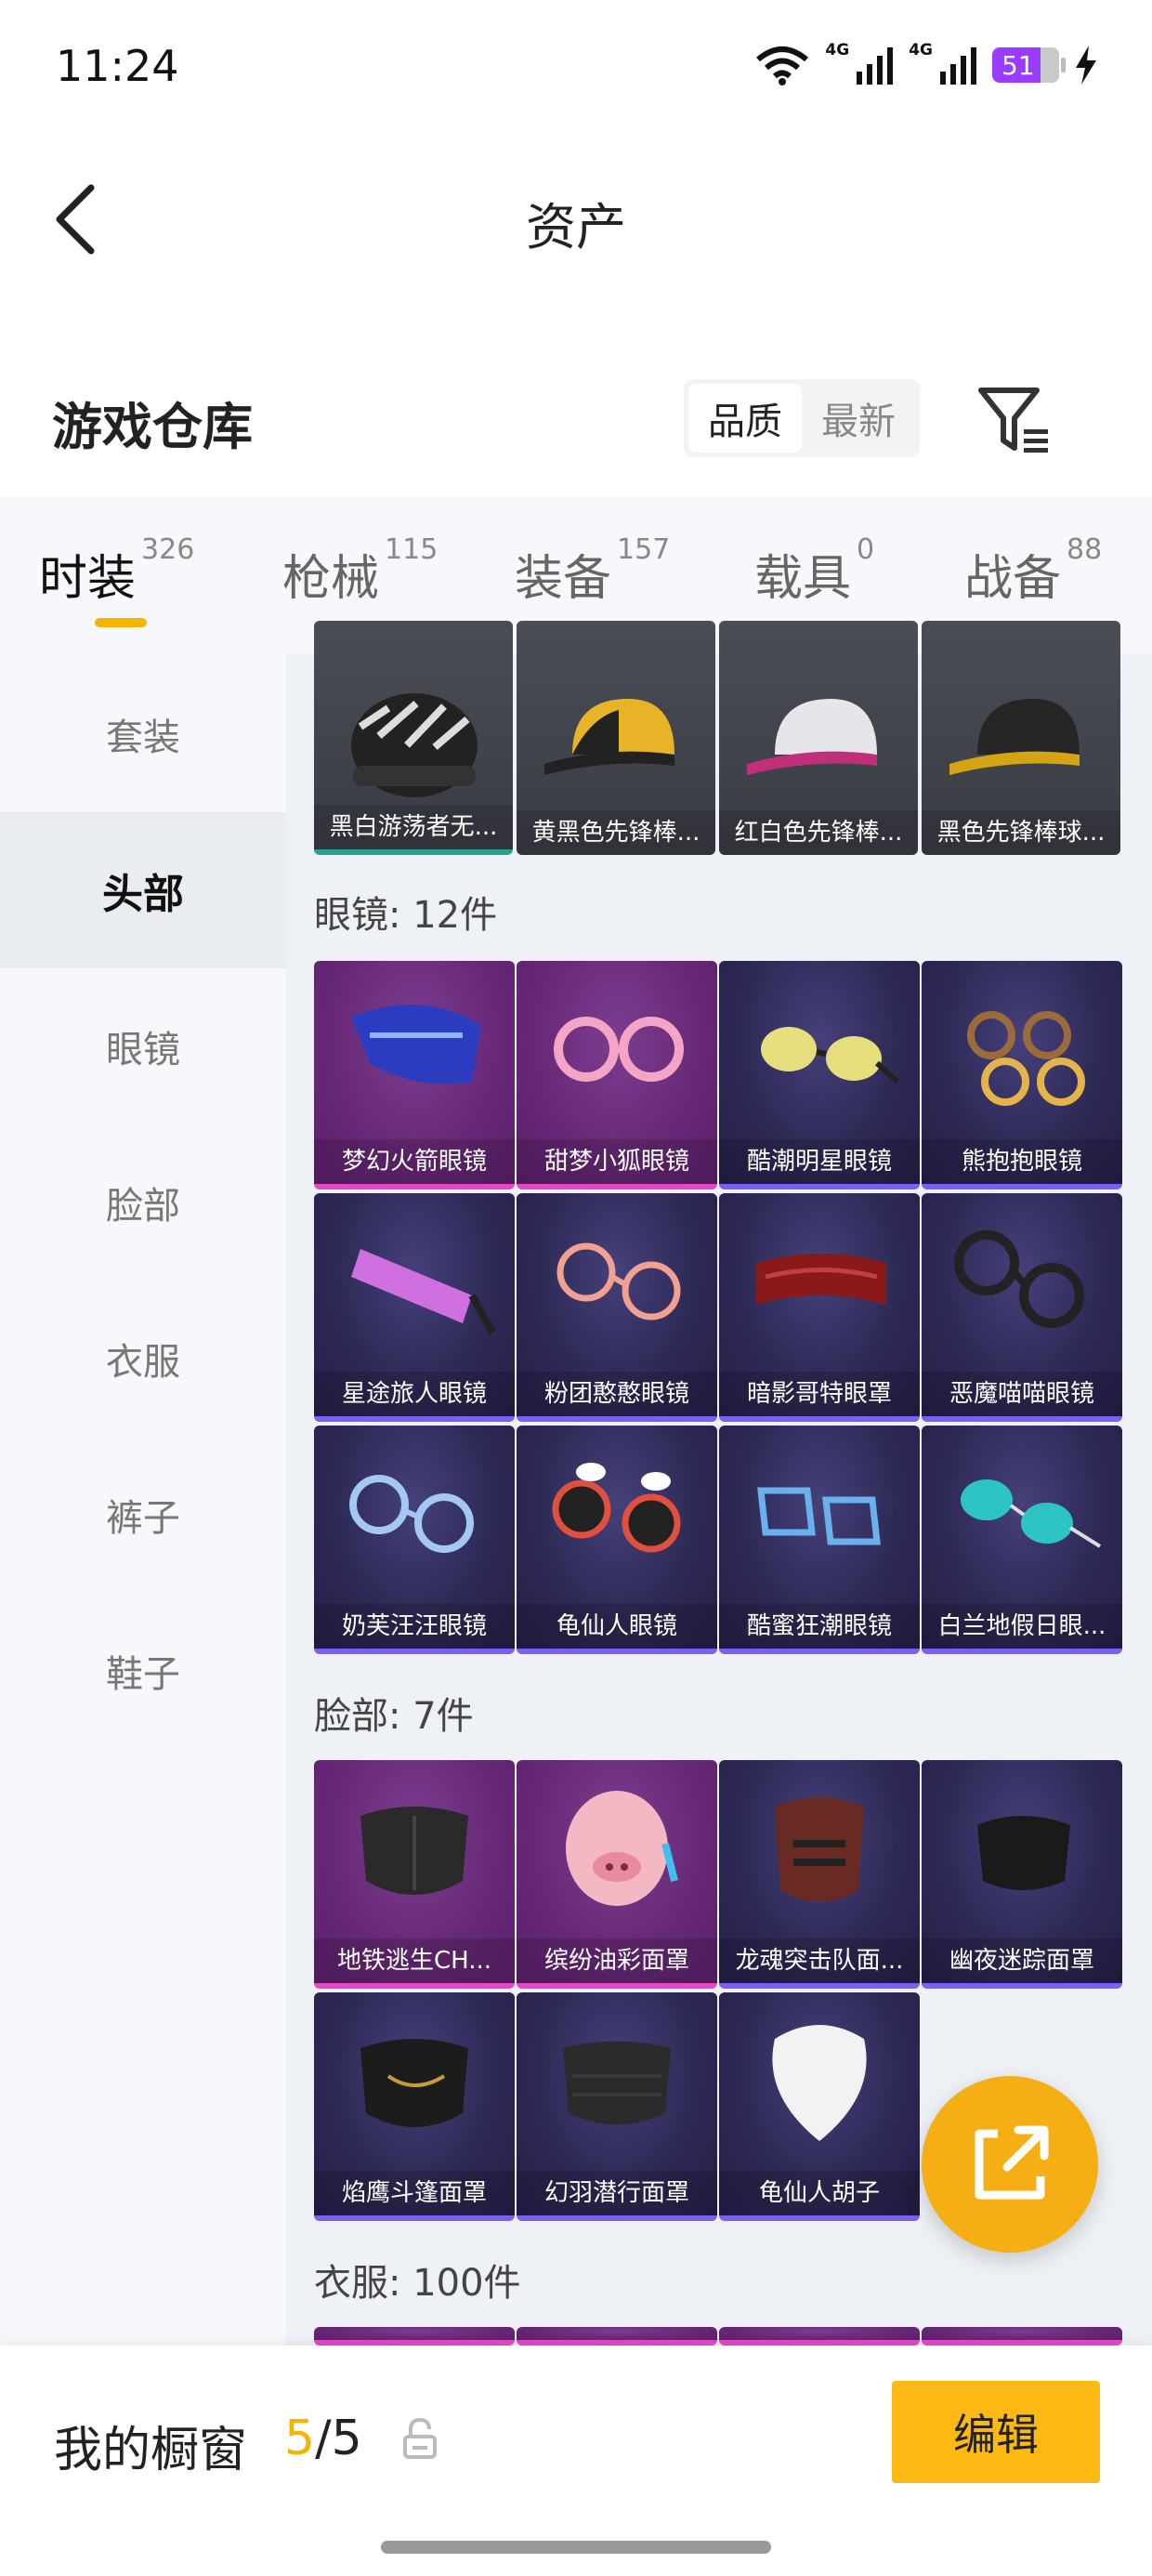 This screenshot has height=2576, width=1152. I want to click on warehouse-title: 游戏仓库, so click(152, 427).